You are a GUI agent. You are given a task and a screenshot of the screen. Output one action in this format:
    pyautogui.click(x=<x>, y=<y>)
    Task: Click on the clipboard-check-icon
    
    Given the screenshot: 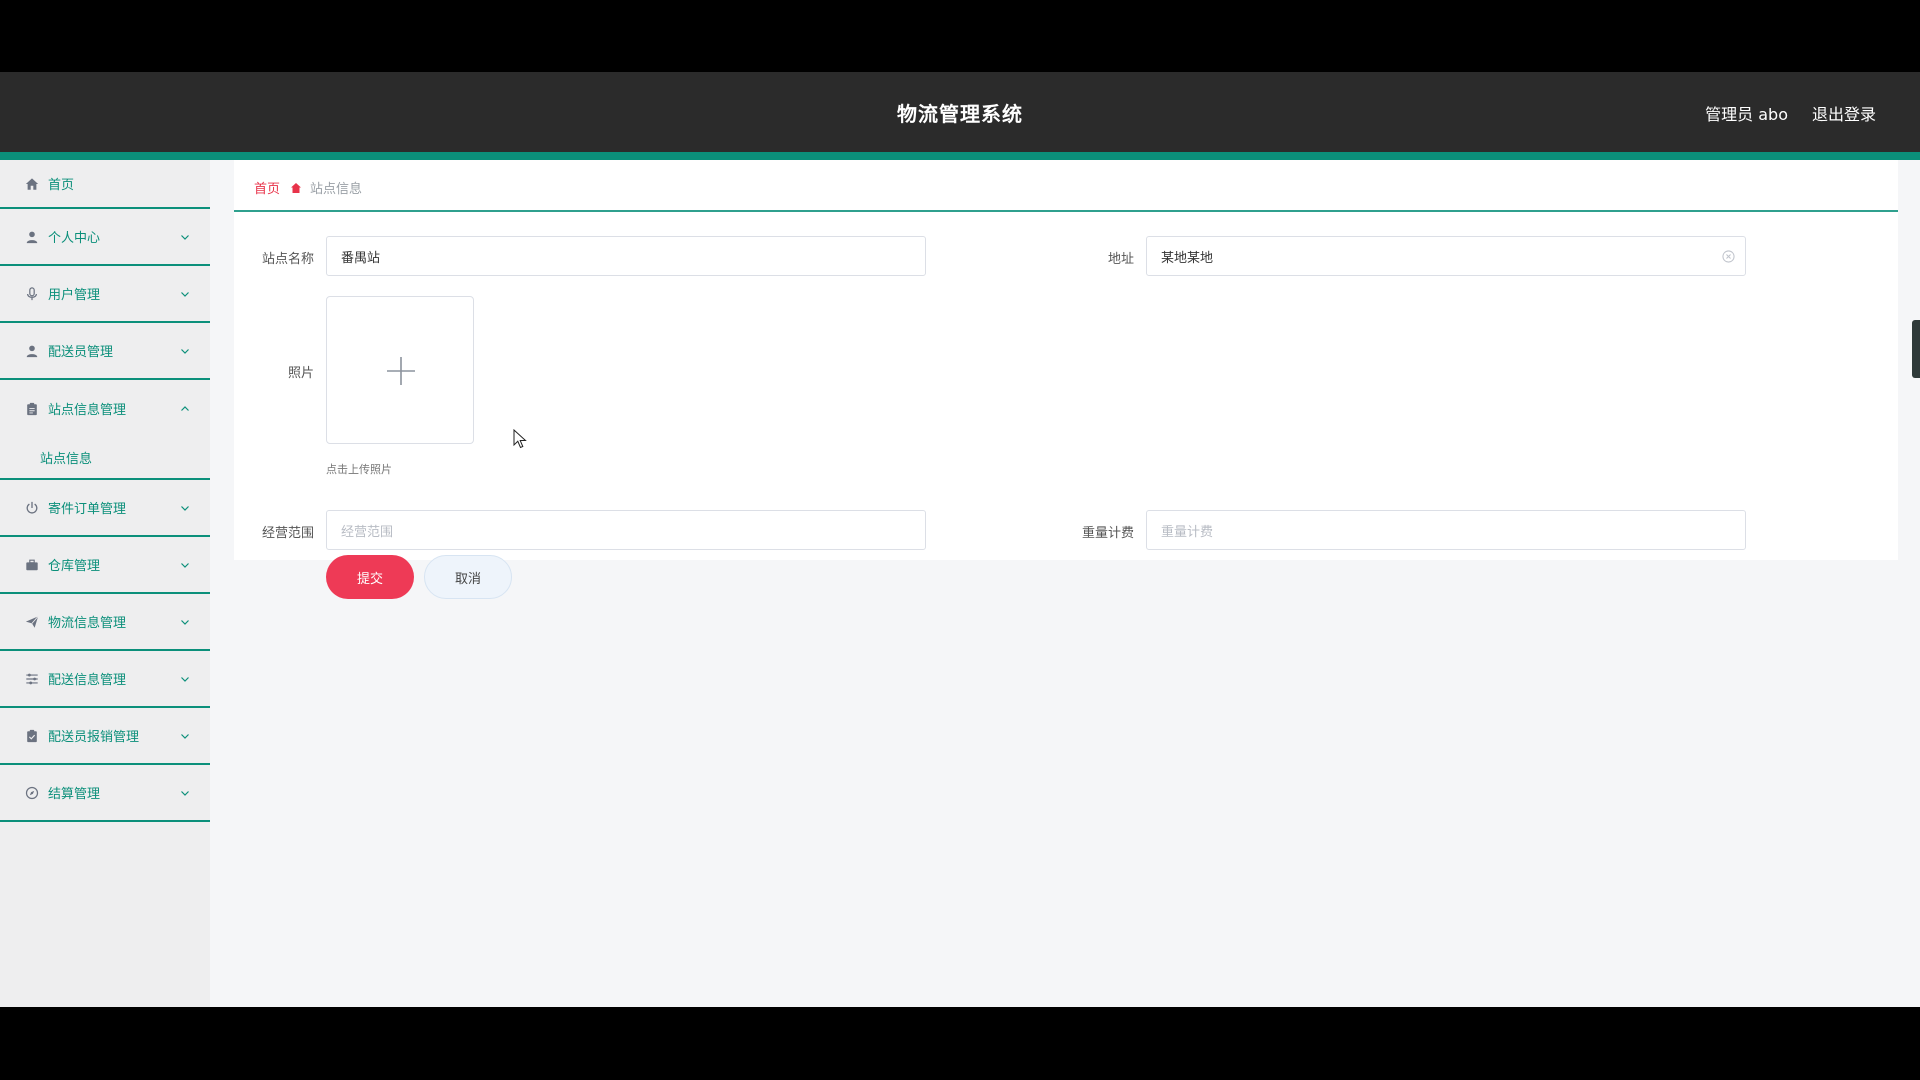 What is the action you would take?
    pyautogui.click(x=32, y=736)
    